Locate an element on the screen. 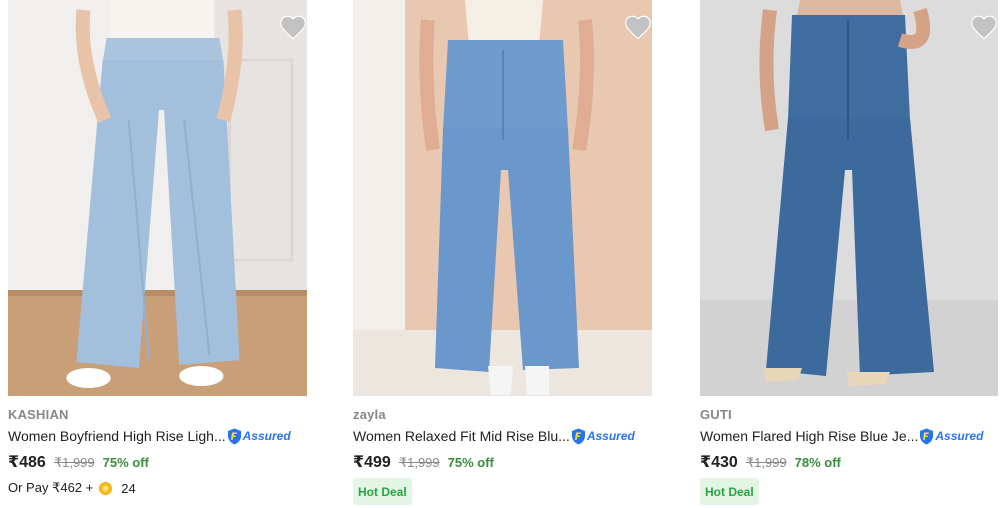  product-brand: zayla is located at coordinates (369, 414).